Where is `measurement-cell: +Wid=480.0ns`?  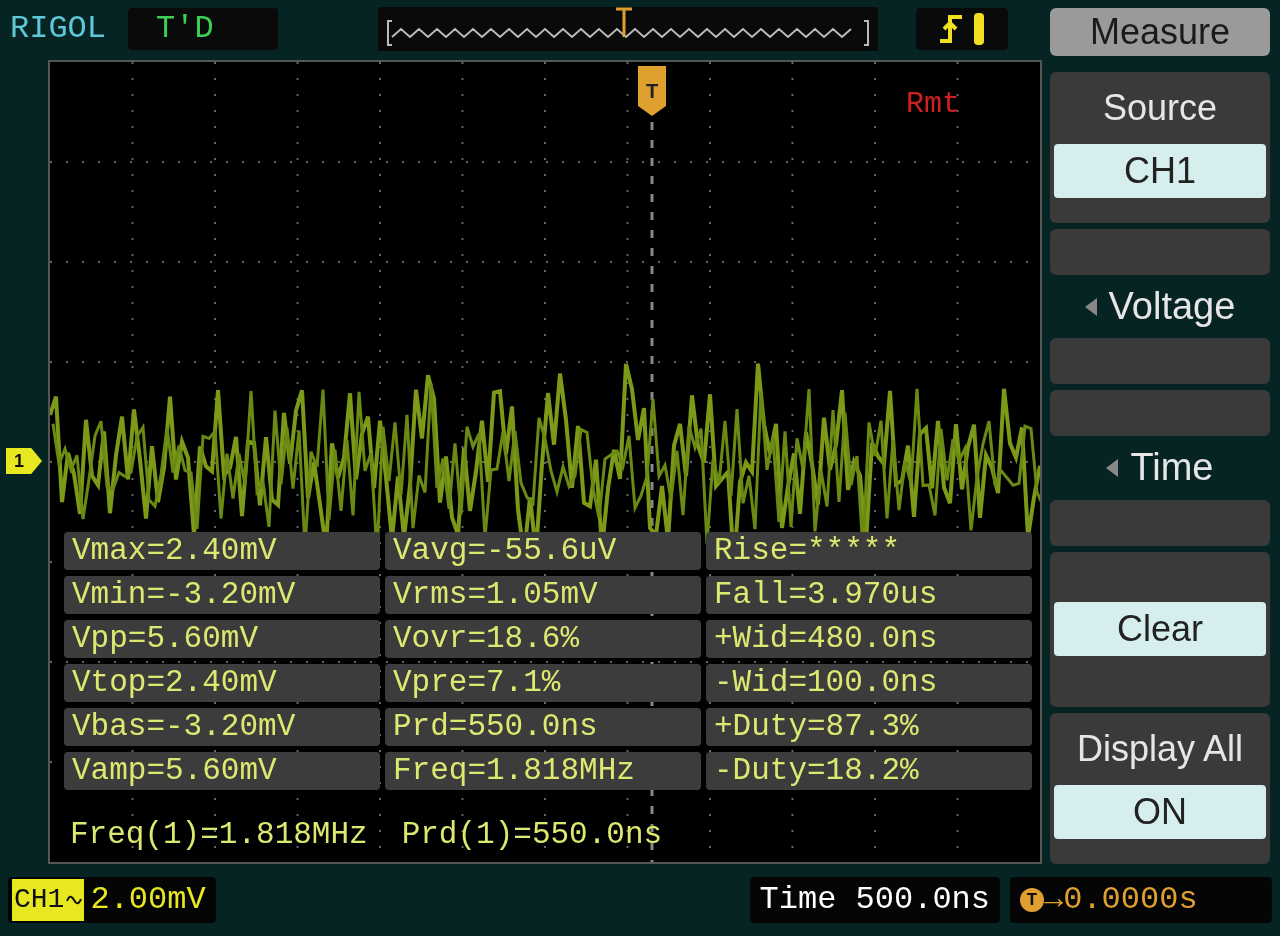 measurement-cell: +Wid=480.0ns is located at coordinates (869, 639).